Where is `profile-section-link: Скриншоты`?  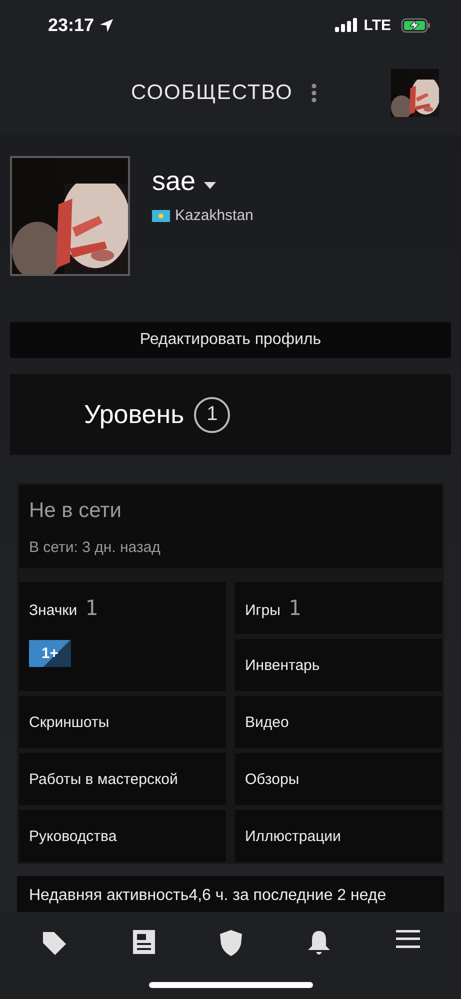
profile-section-link: Скриншоты is located at coordinates (122, 722).